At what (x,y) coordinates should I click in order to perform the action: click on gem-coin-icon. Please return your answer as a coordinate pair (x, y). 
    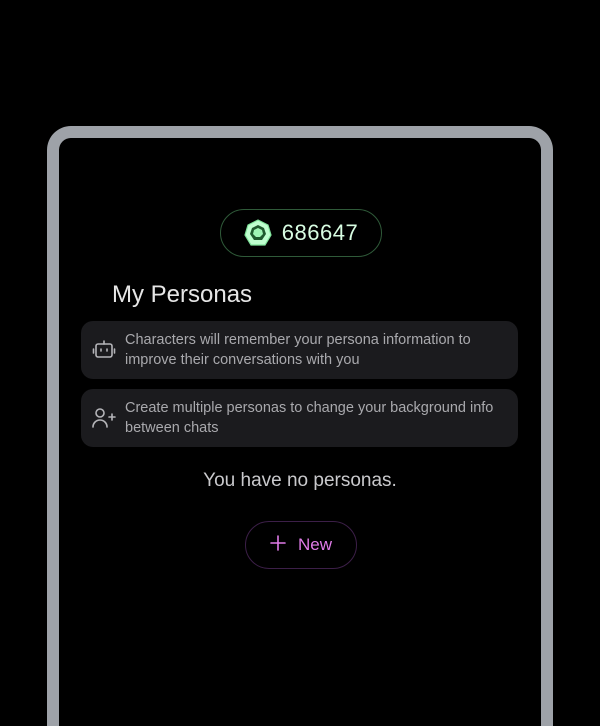
    Looking at the image, I should click on (258, 233).